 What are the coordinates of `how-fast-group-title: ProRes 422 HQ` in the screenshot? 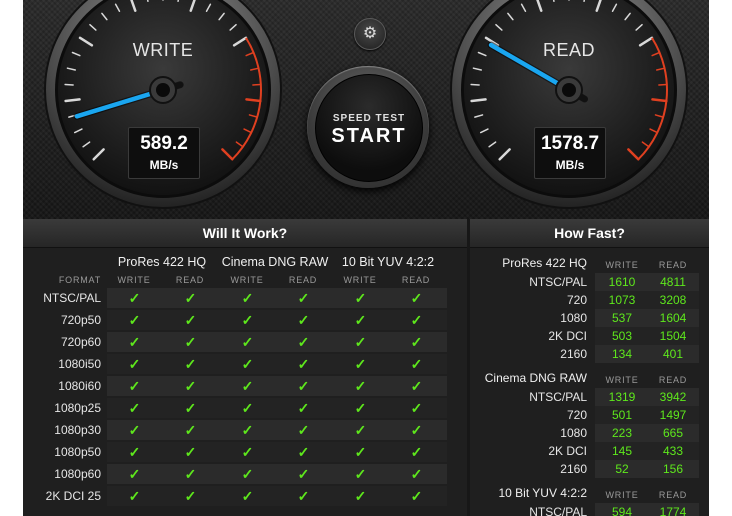 It's located at (544, 263).